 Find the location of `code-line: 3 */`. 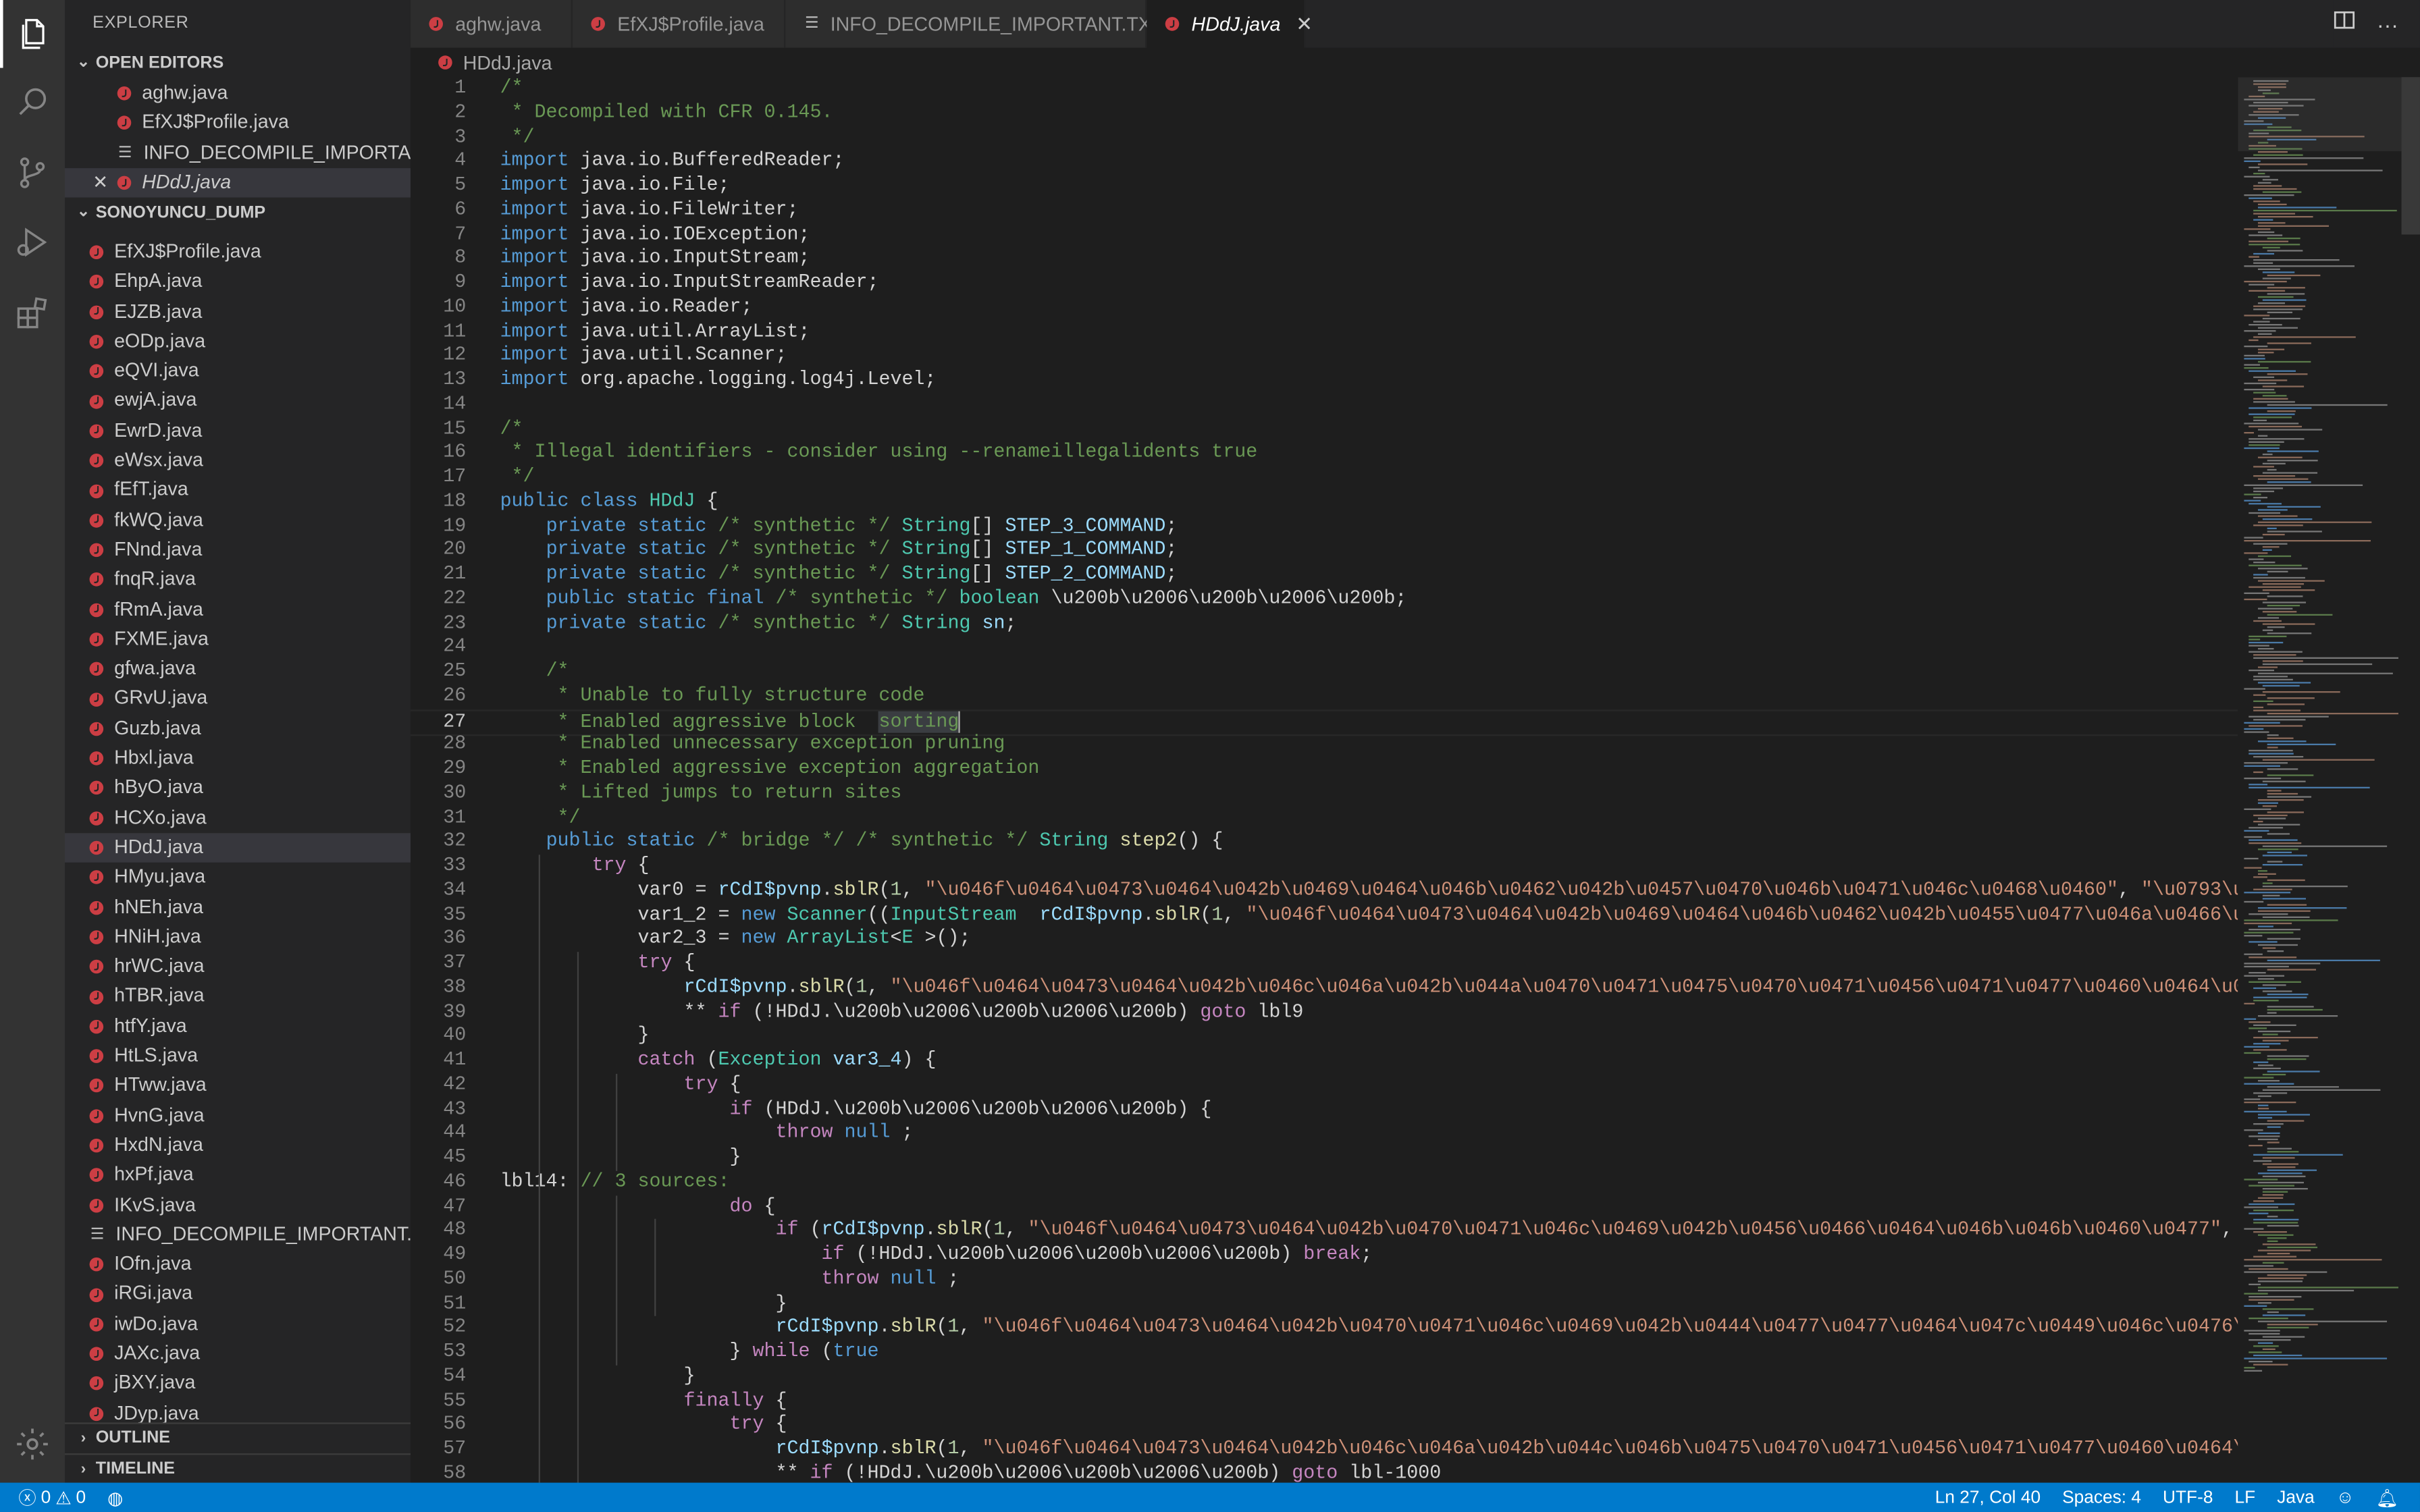

code-line: 3 */ is located at coordinates (1324, 138).